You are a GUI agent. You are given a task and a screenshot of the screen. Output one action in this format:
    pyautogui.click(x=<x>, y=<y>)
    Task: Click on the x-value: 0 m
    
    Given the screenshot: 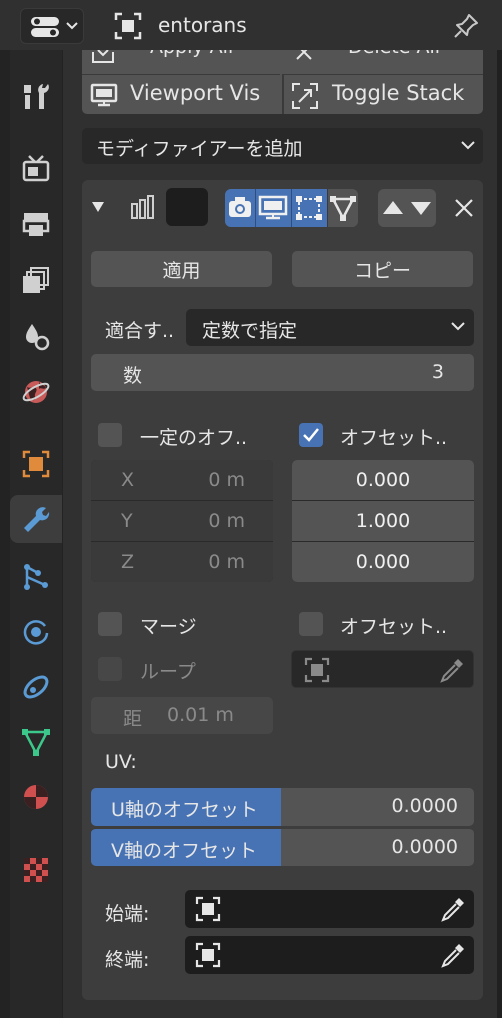 What is the action you would take?
    pyautogui.click(x=226, y=480)
    